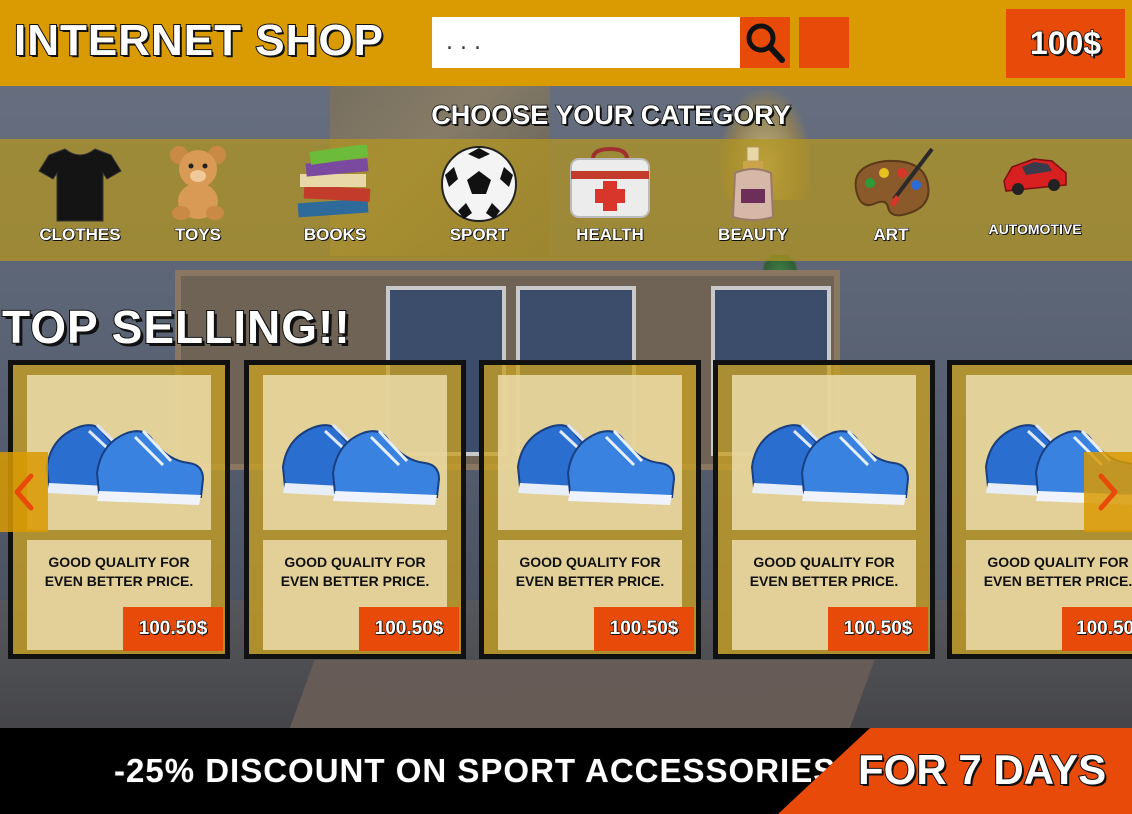 The width and height of the screenshot is (1132, 814). What do you see at coordinates (586, 42) in the screenshot?
I see `search-input` at bounding box center [586, 42].